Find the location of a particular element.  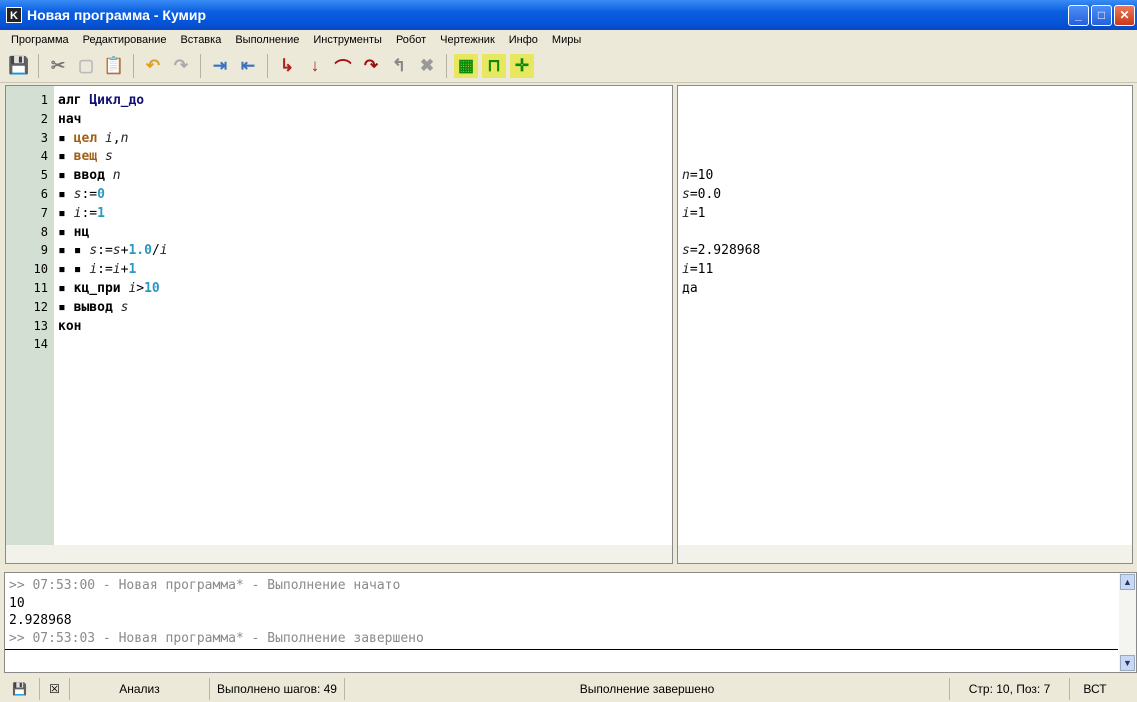

code-token: цел is located at coordinates (89, 138).